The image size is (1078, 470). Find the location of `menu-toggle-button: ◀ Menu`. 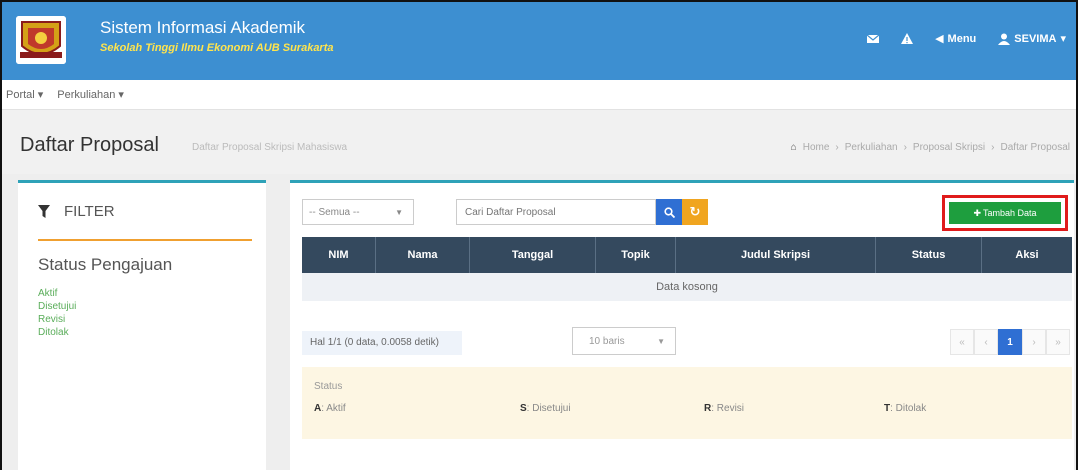

menu-toggle-button: ◀ Menu is located at coordinates (956, 39).